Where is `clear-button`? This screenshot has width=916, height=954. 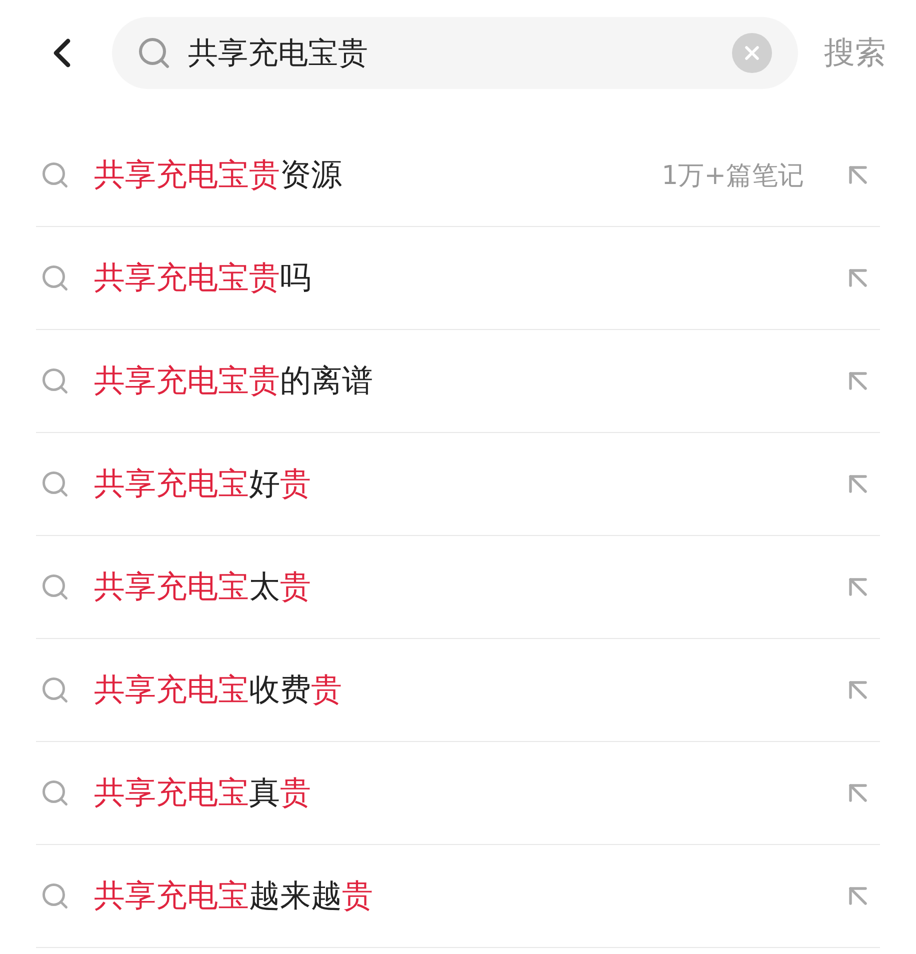
clear-button is located at coordinates (752, 53).